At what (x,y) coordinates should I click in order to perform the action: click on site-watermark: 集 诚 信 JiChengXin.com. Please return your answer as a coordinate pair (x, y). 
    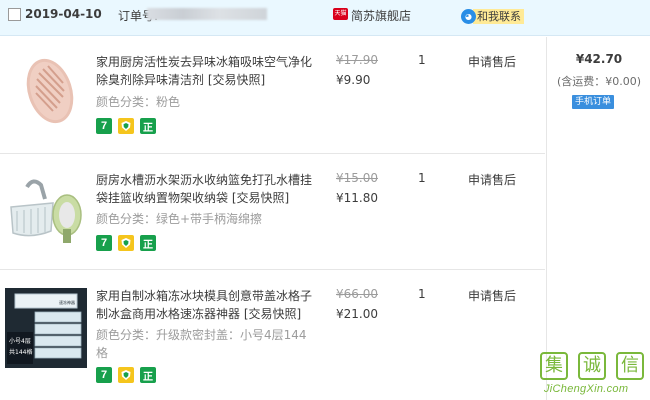
    Looking at the image, I should click on (590, 375).